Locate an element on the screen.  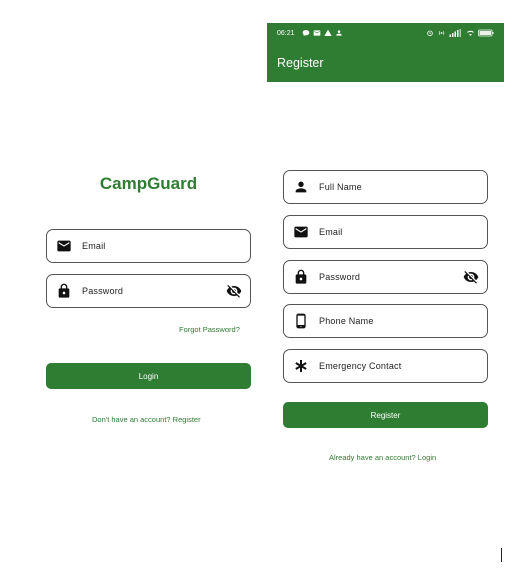
battery-icon is located at coordinates (486, 33).